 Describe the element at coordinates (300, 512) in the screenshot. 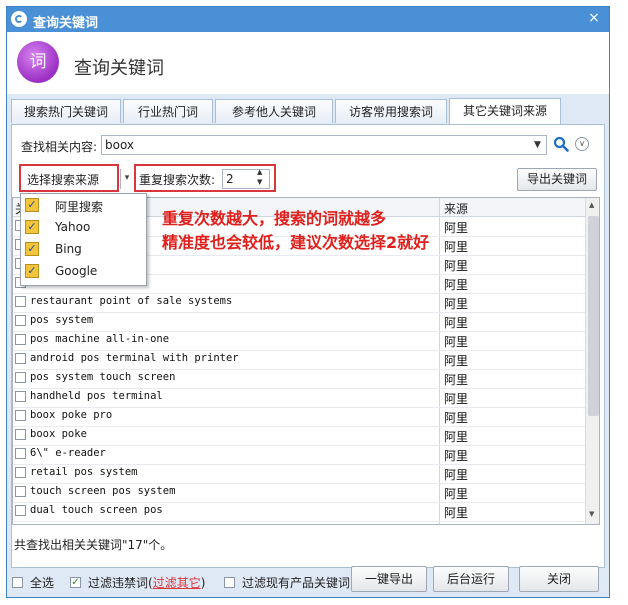

I see `table-row: dual touch screen pos 阿里` at that location.